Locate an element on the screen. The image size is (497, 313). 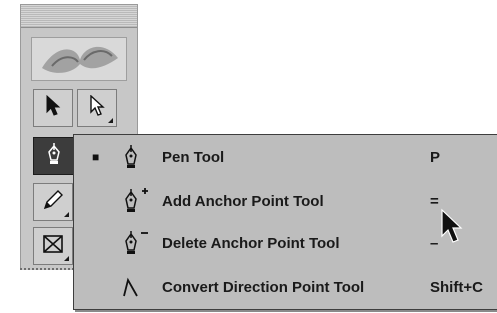
rectangle-frame-tool-button is located at coordinates (53, 246).